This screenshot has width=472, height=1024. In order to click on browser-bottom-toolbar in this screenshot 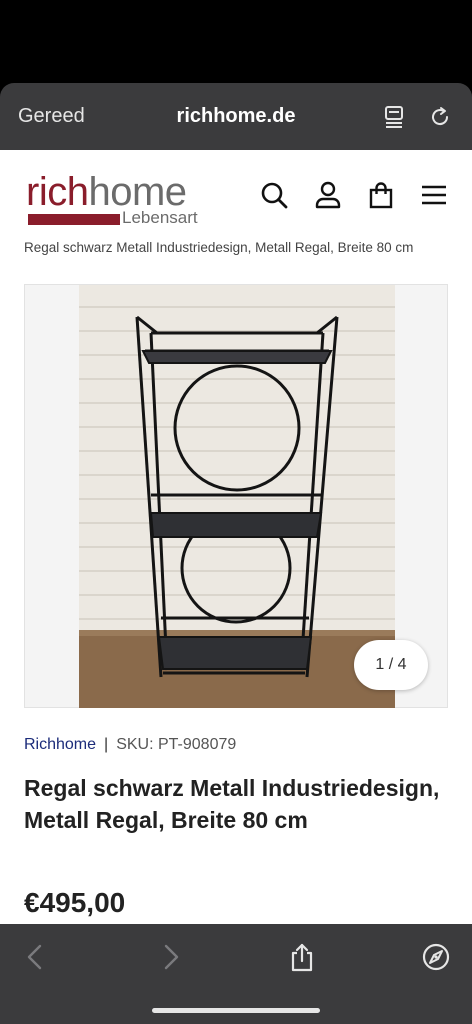, I will do `click(236, 974)`.